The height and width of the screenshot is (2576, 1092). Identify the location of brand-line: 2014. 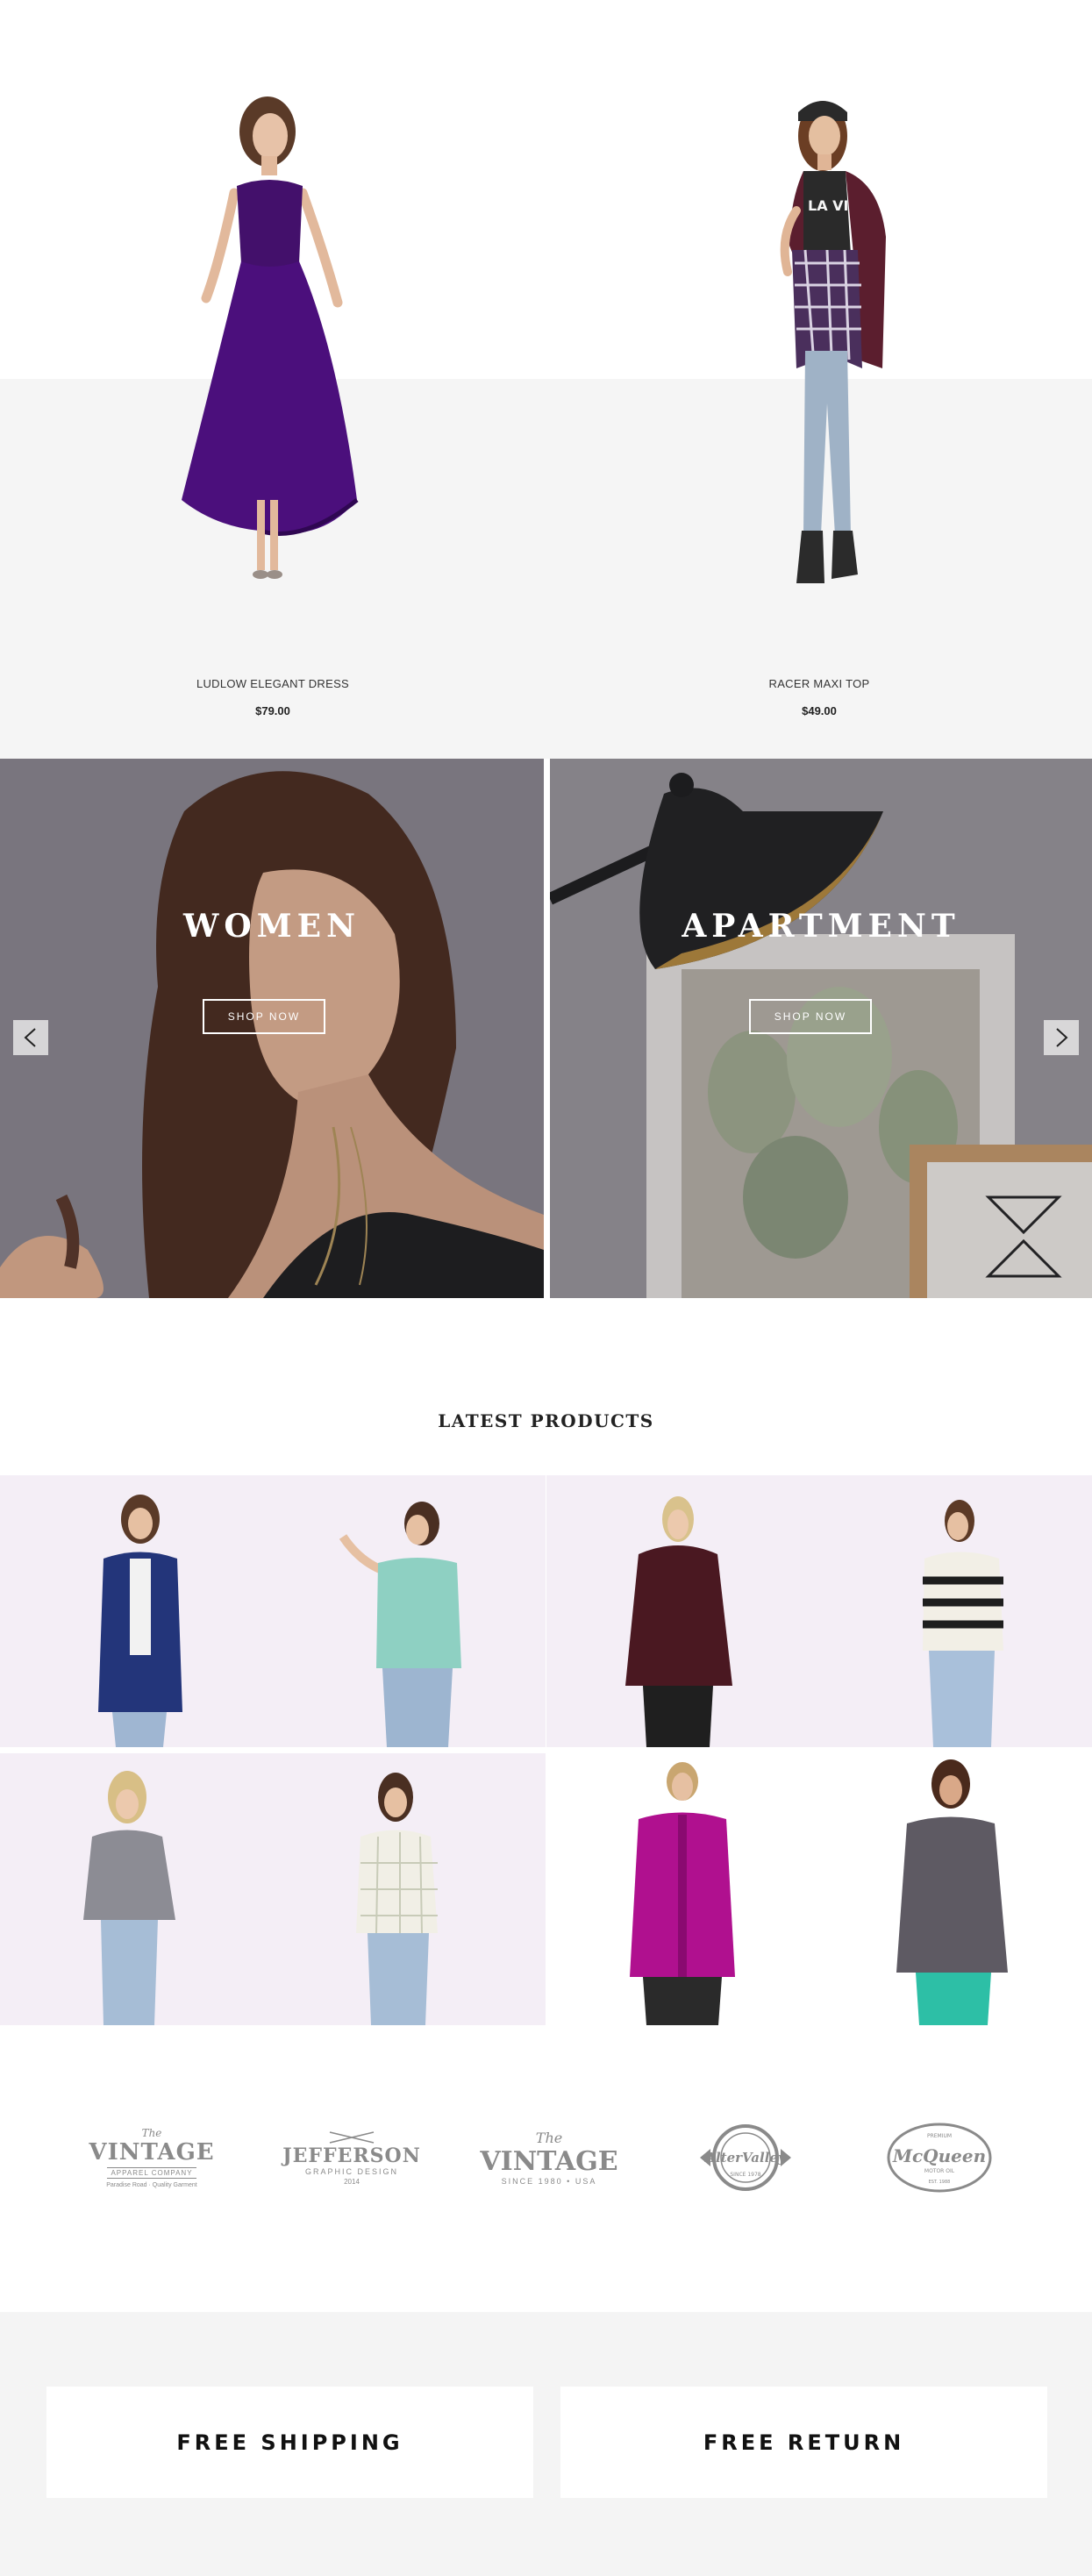
(352, 2181).